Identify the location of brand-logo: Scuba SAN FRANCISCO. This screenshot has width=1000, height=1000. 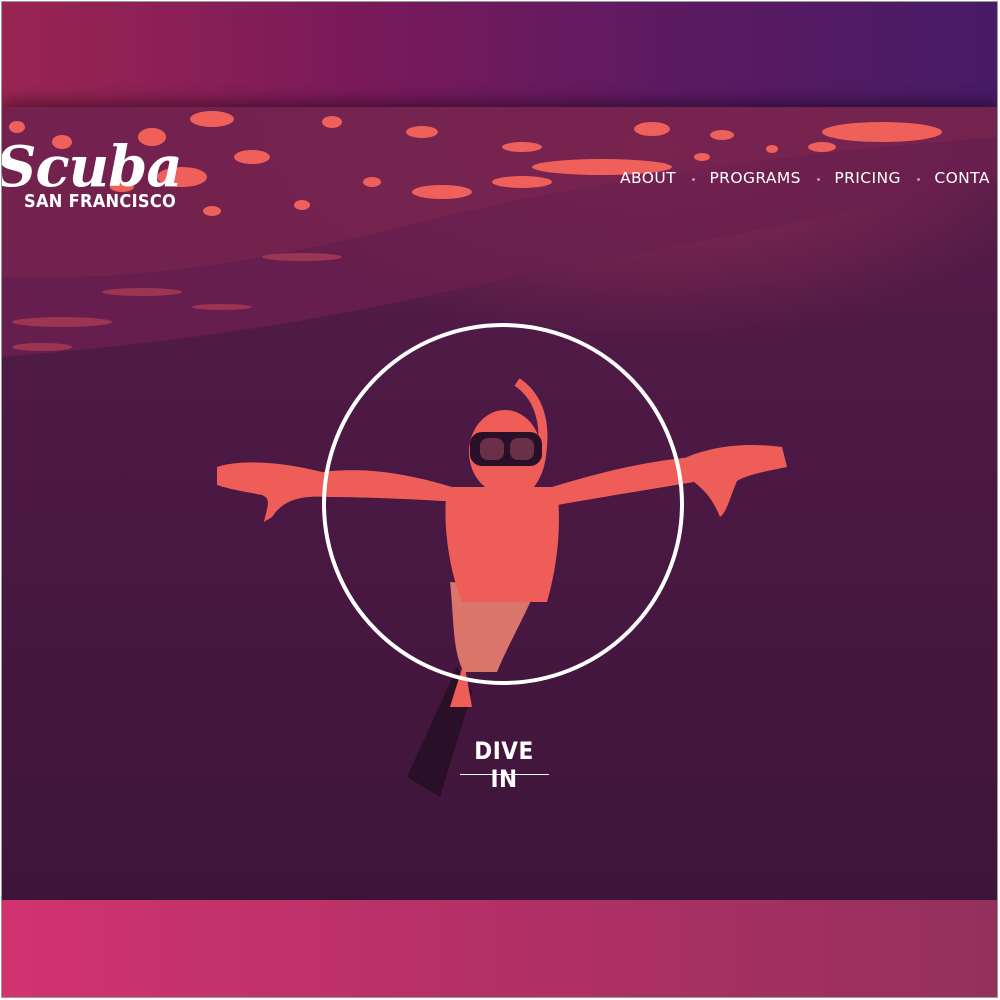
(92, 173).